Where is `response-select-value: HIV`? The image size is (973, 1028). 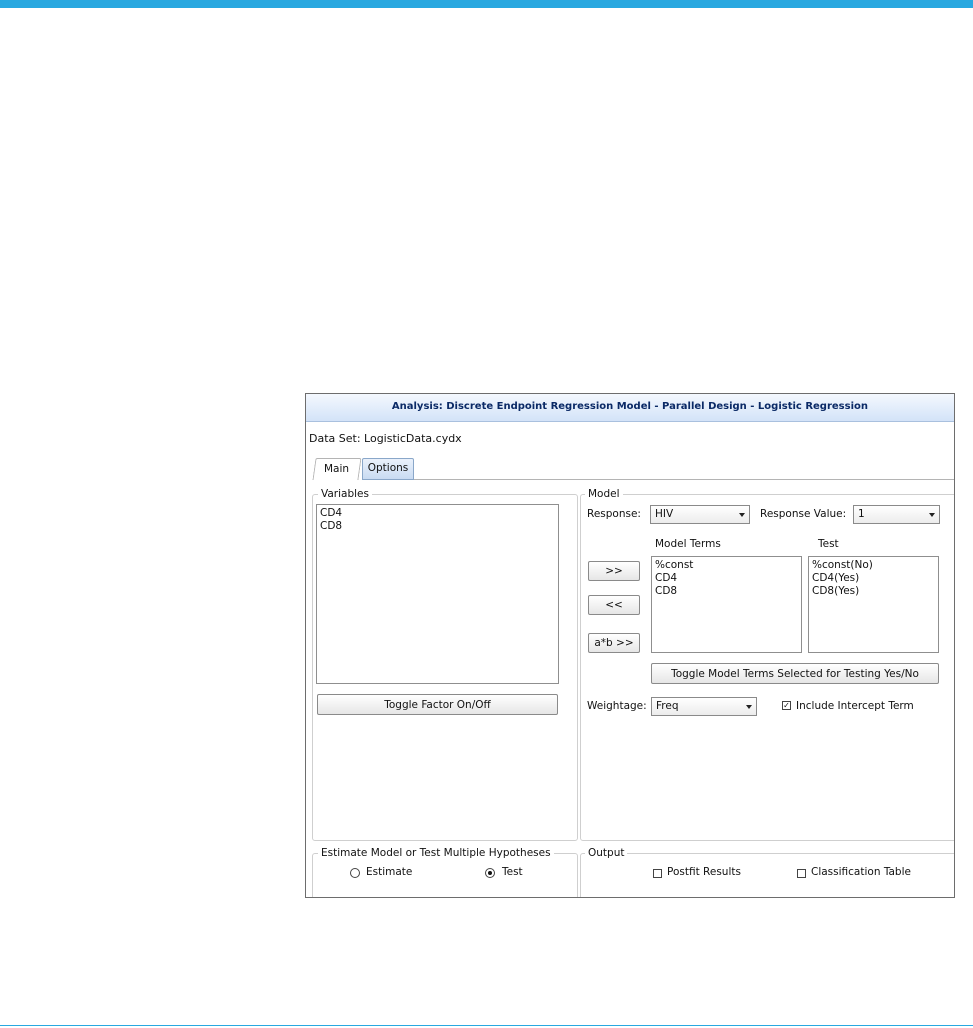 response-select-value: HIV is located at coordinates (664, 514).